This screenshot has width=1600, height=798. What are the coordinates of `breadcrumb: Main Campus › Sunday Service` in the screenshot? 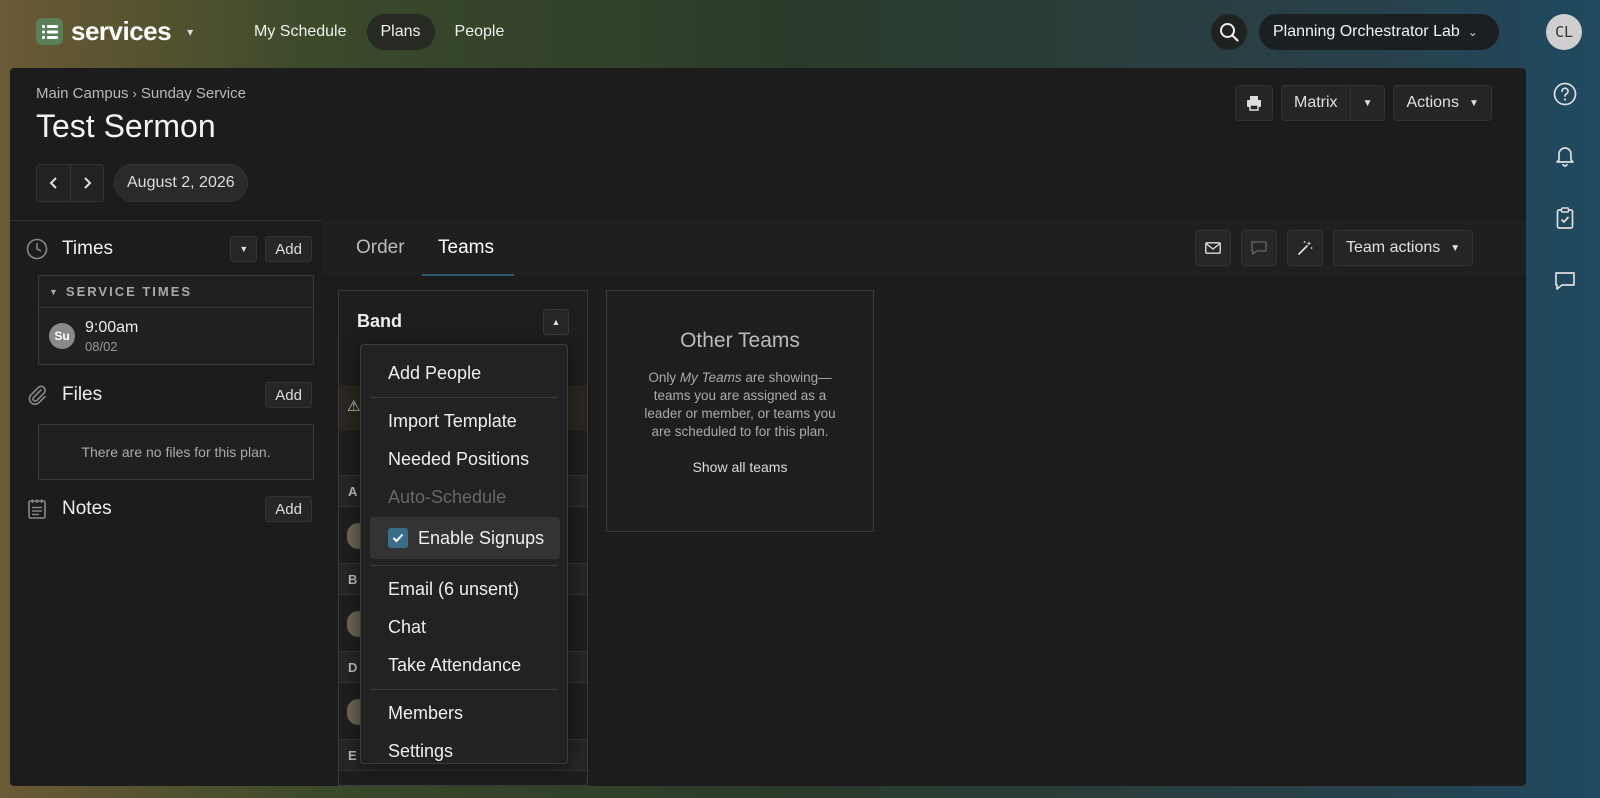 It's located at (141, 93).